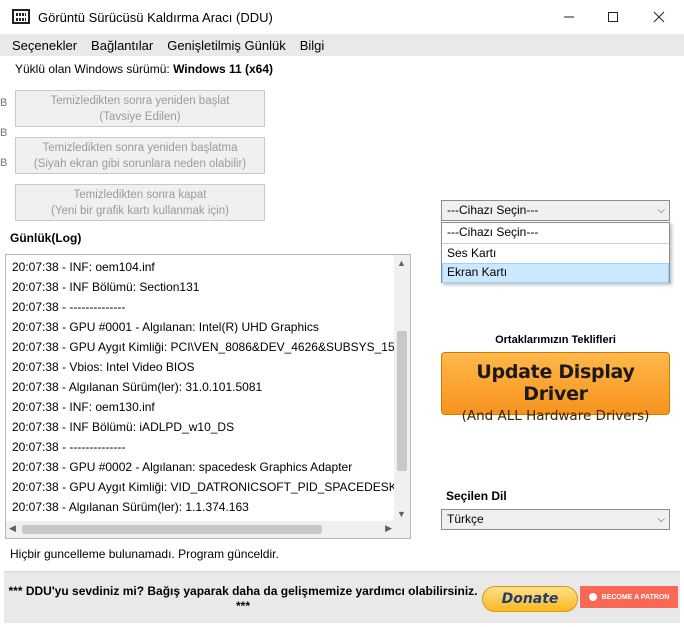 The height and width of the screenshot is (627, 684). Describe the element at coordinates (83, 407) in the screenshot. I see `log-line: 20:07:38 - INF: oem130.inf` at that location.